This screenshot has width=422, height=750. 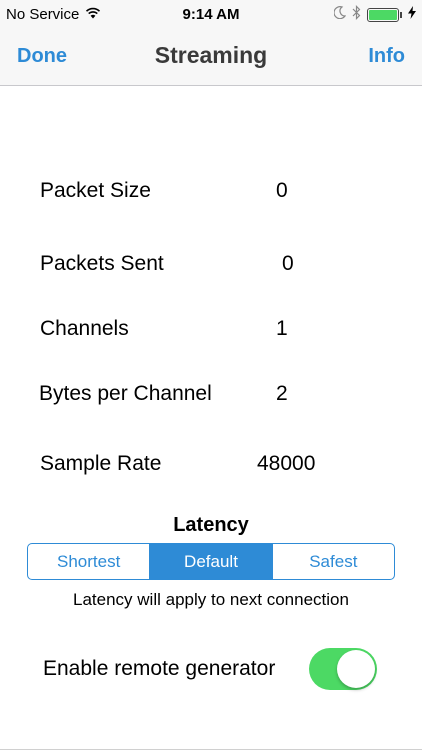 I want to click on sample-rate-value: 48000, so click(x=286, y=463).